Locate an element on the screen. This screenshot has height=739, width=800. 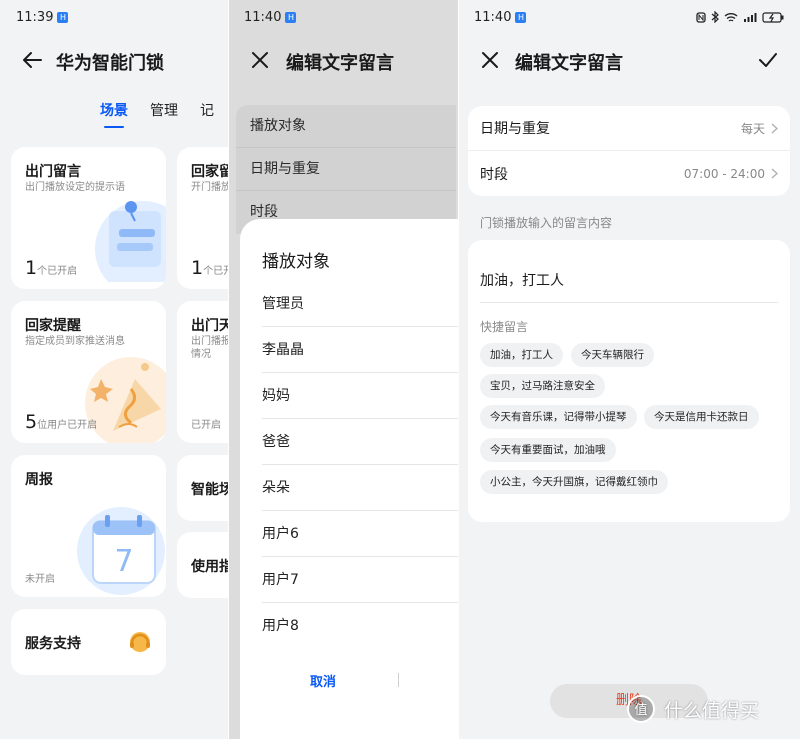
tab-scenes: 场景 is located at coordinates (114, 114).